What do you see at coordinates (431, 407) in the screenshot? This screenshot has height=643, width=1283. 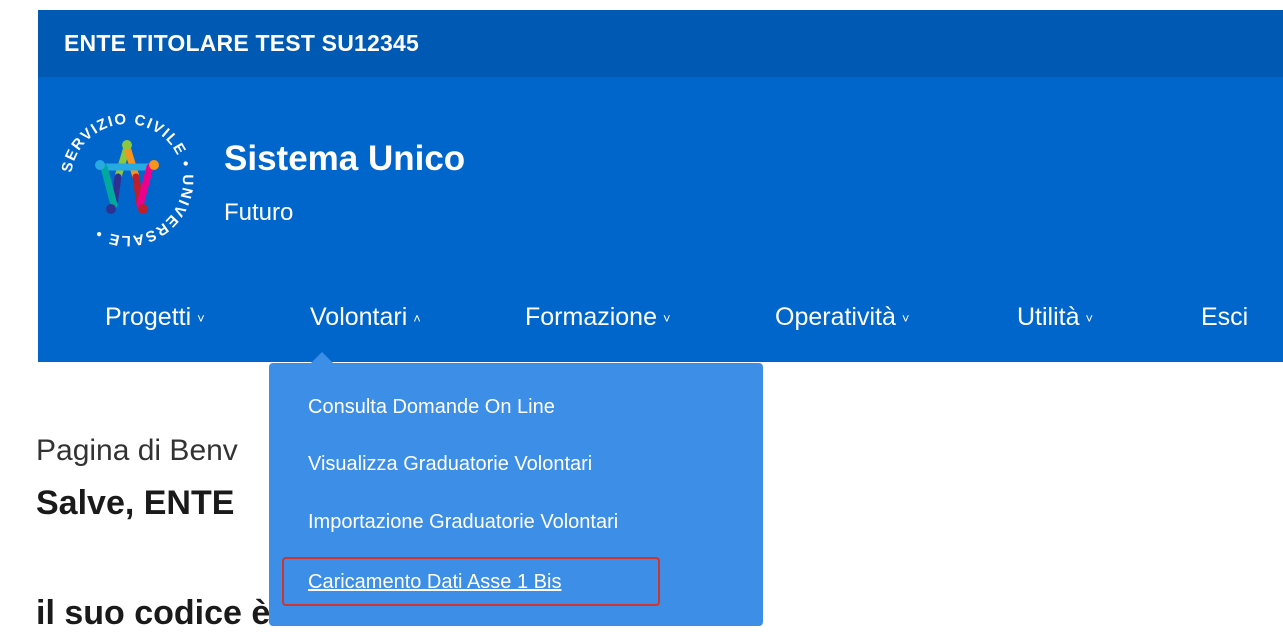 I see `menu-item-consulta-domande: Consulta Domande On Line` at bounding box center [431, 407].